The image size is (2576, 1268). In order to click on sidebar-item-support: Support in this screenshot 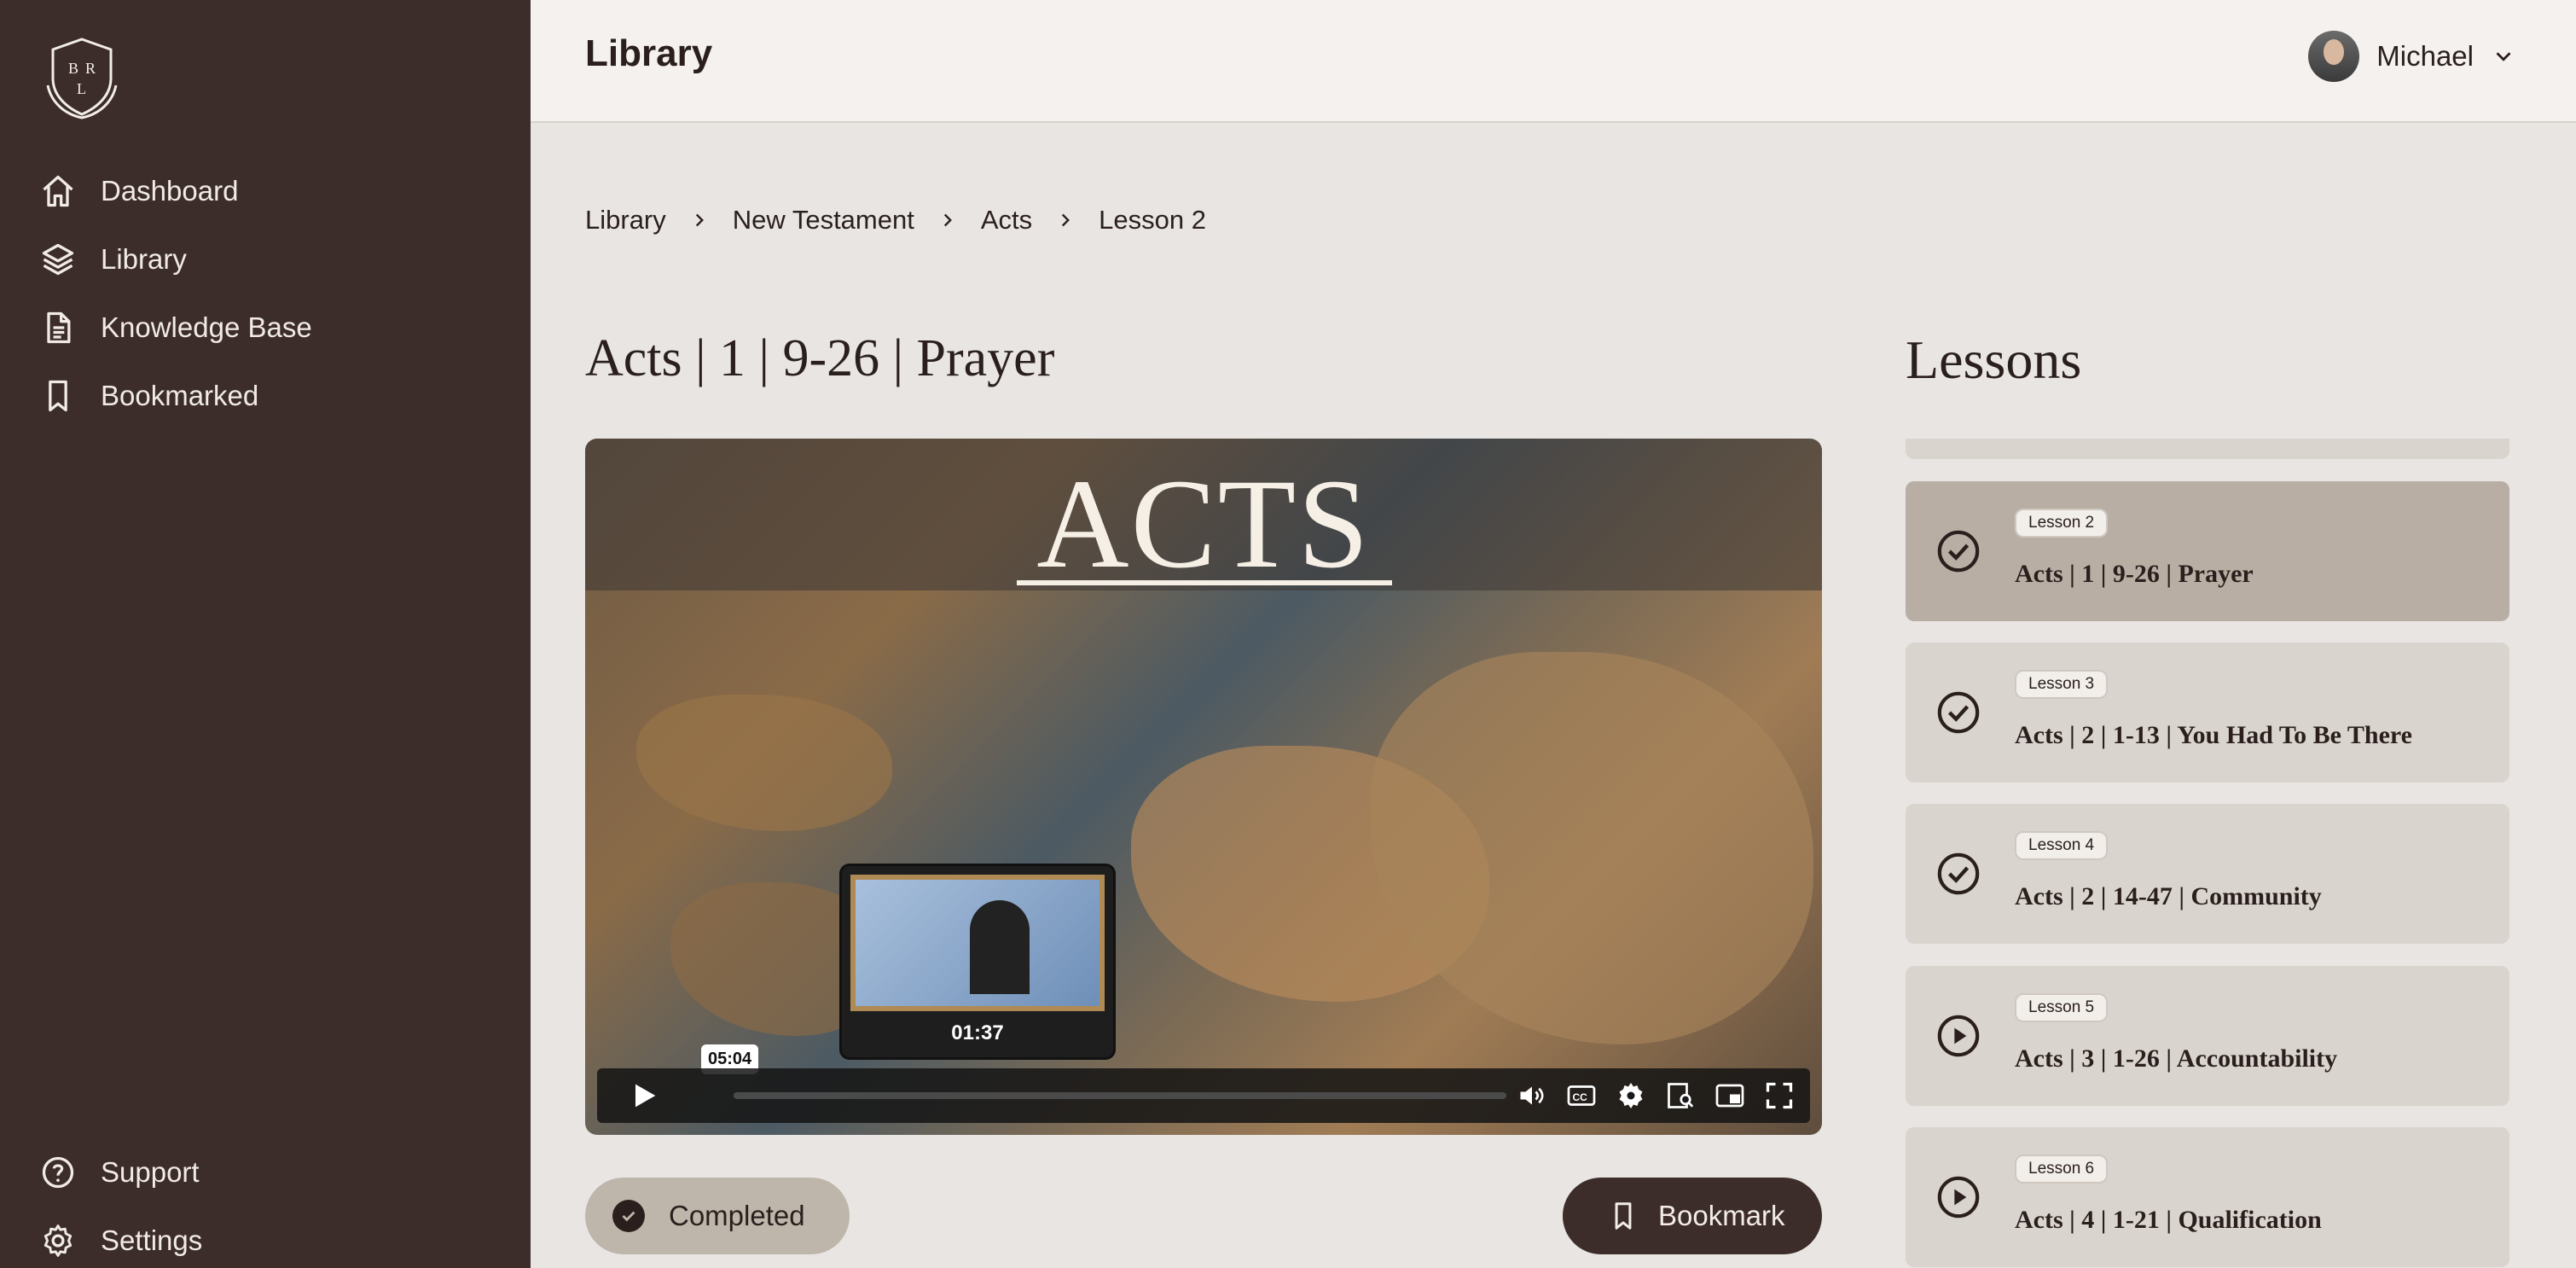, I will do `click(119, 1172)`.